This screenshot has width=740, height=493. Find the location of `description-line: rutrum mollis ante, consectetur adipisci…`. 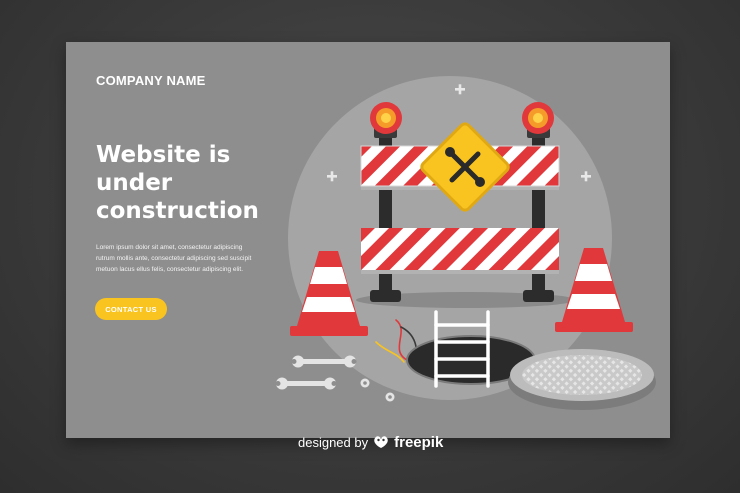

description-line: rutrum mollis ante, consectetur adipisci… is located at coordinates (174, 258).